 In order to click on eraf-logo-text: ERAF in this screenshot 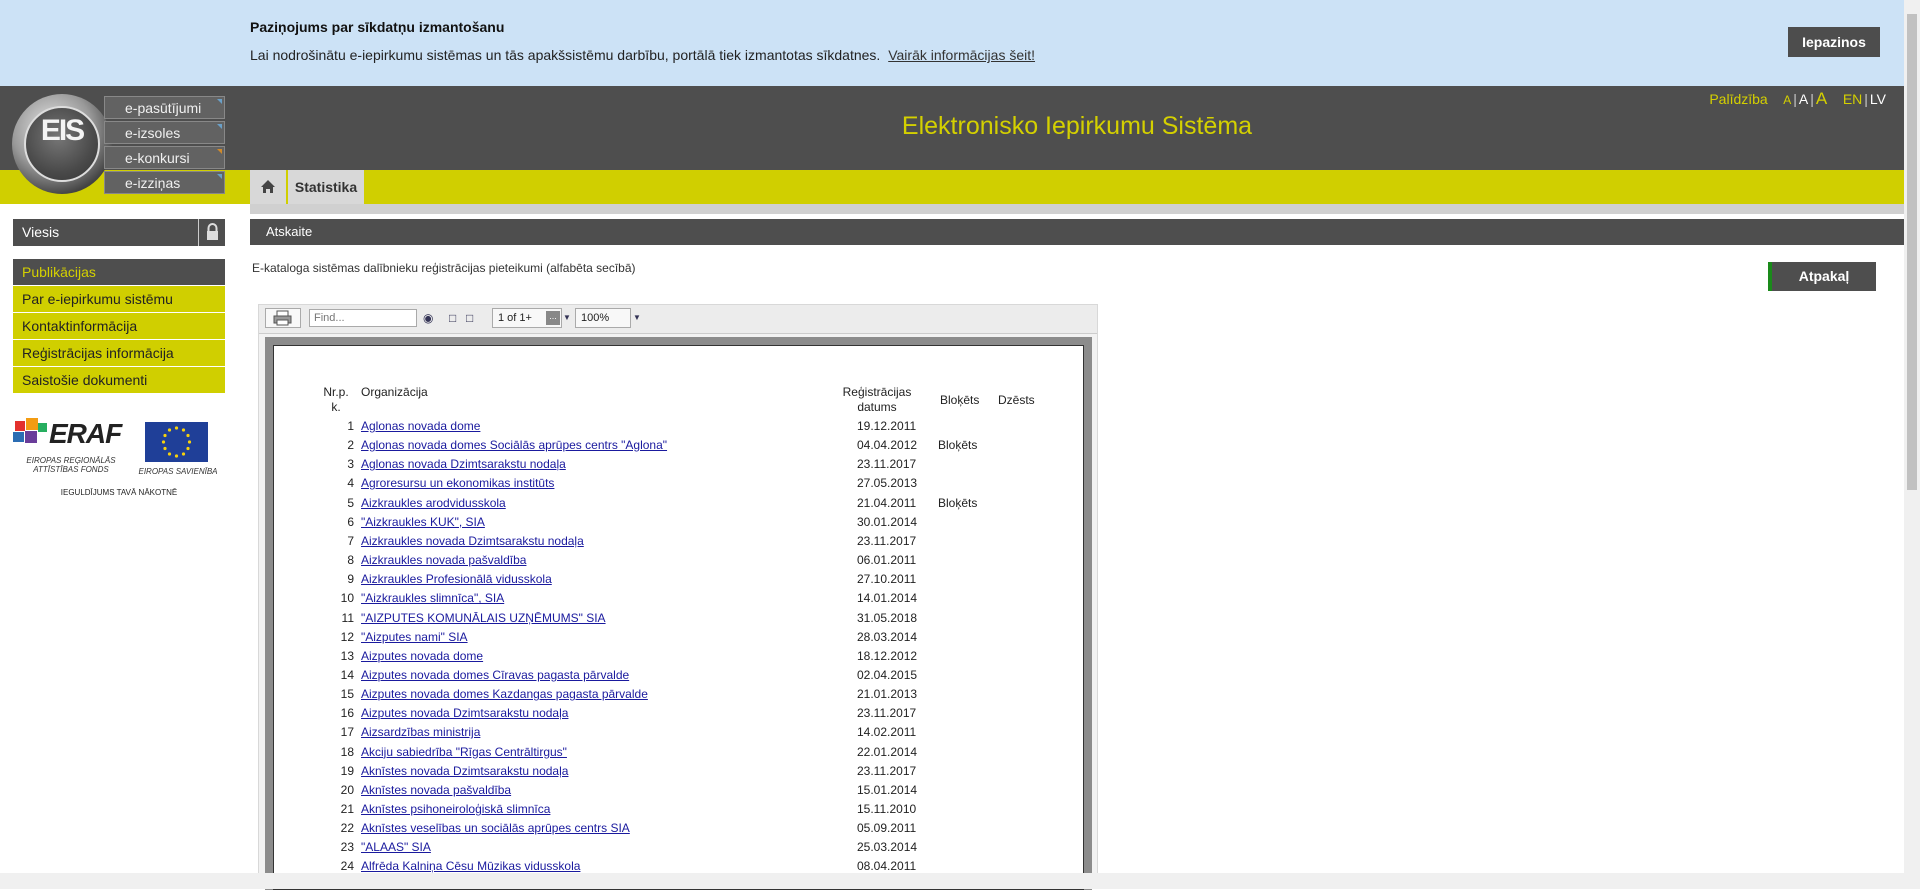, I will do `click(85, 433)`.